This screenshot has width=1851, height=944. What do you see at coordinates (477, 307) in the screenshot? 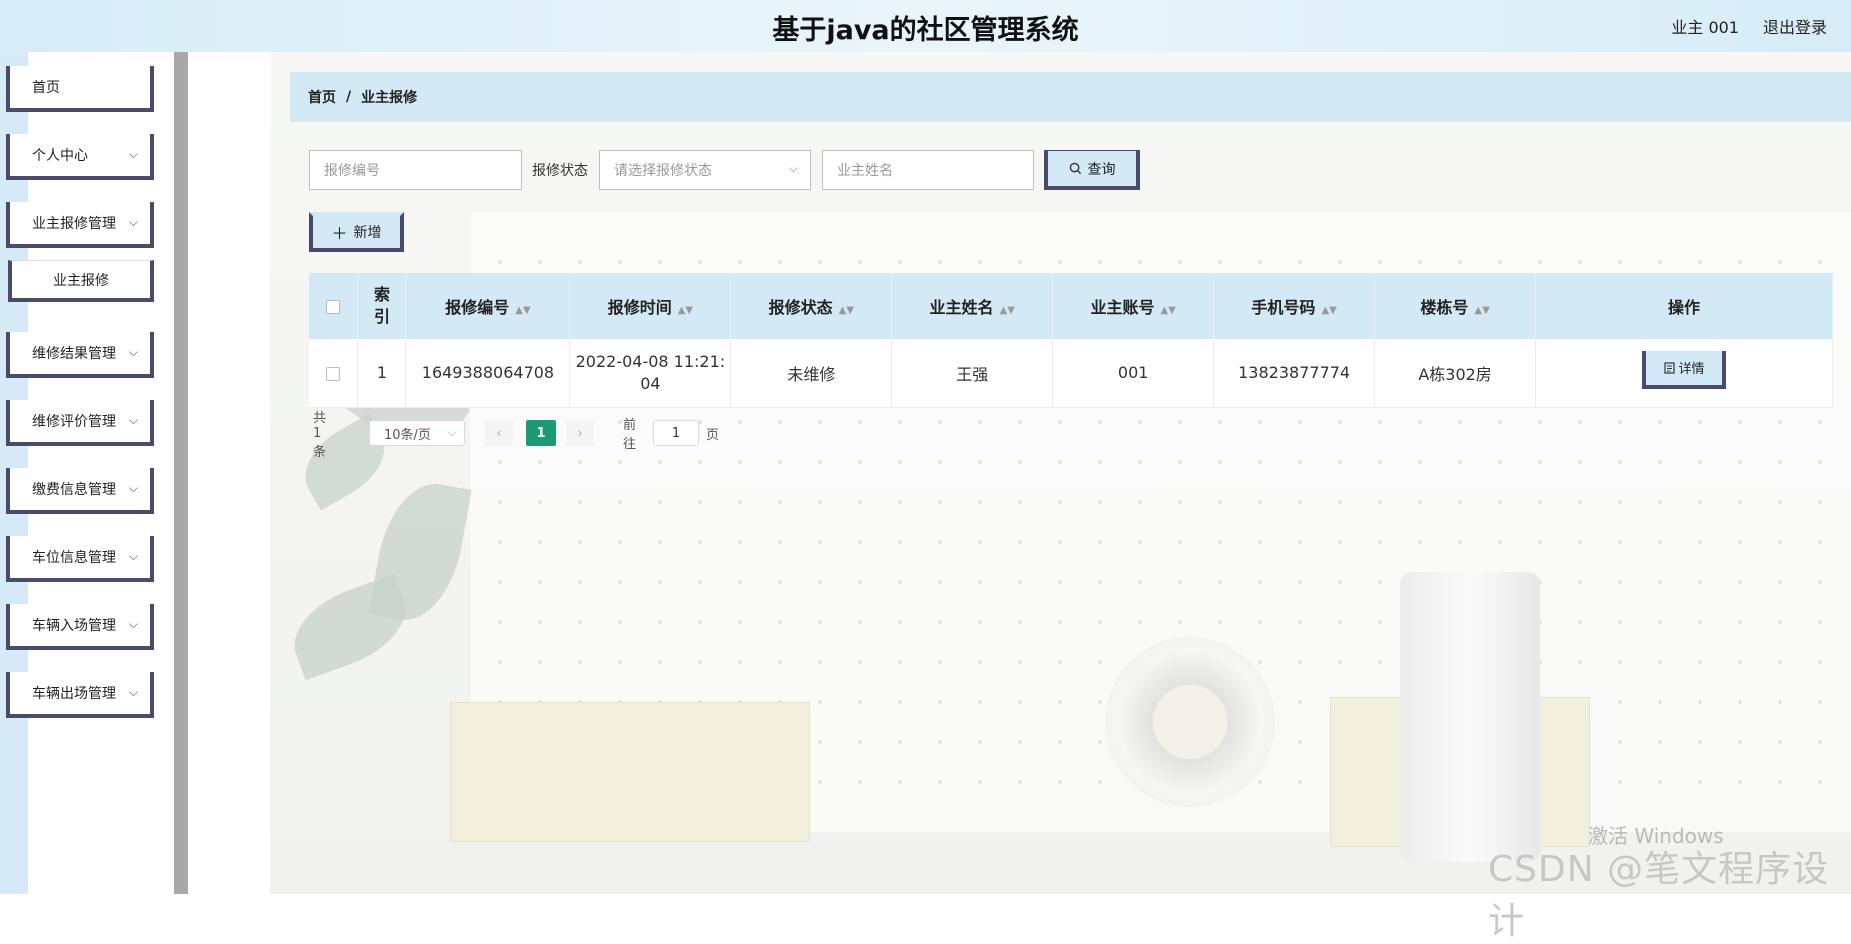
I see `header-label: 报修编号` at bounding box center [477, 307].